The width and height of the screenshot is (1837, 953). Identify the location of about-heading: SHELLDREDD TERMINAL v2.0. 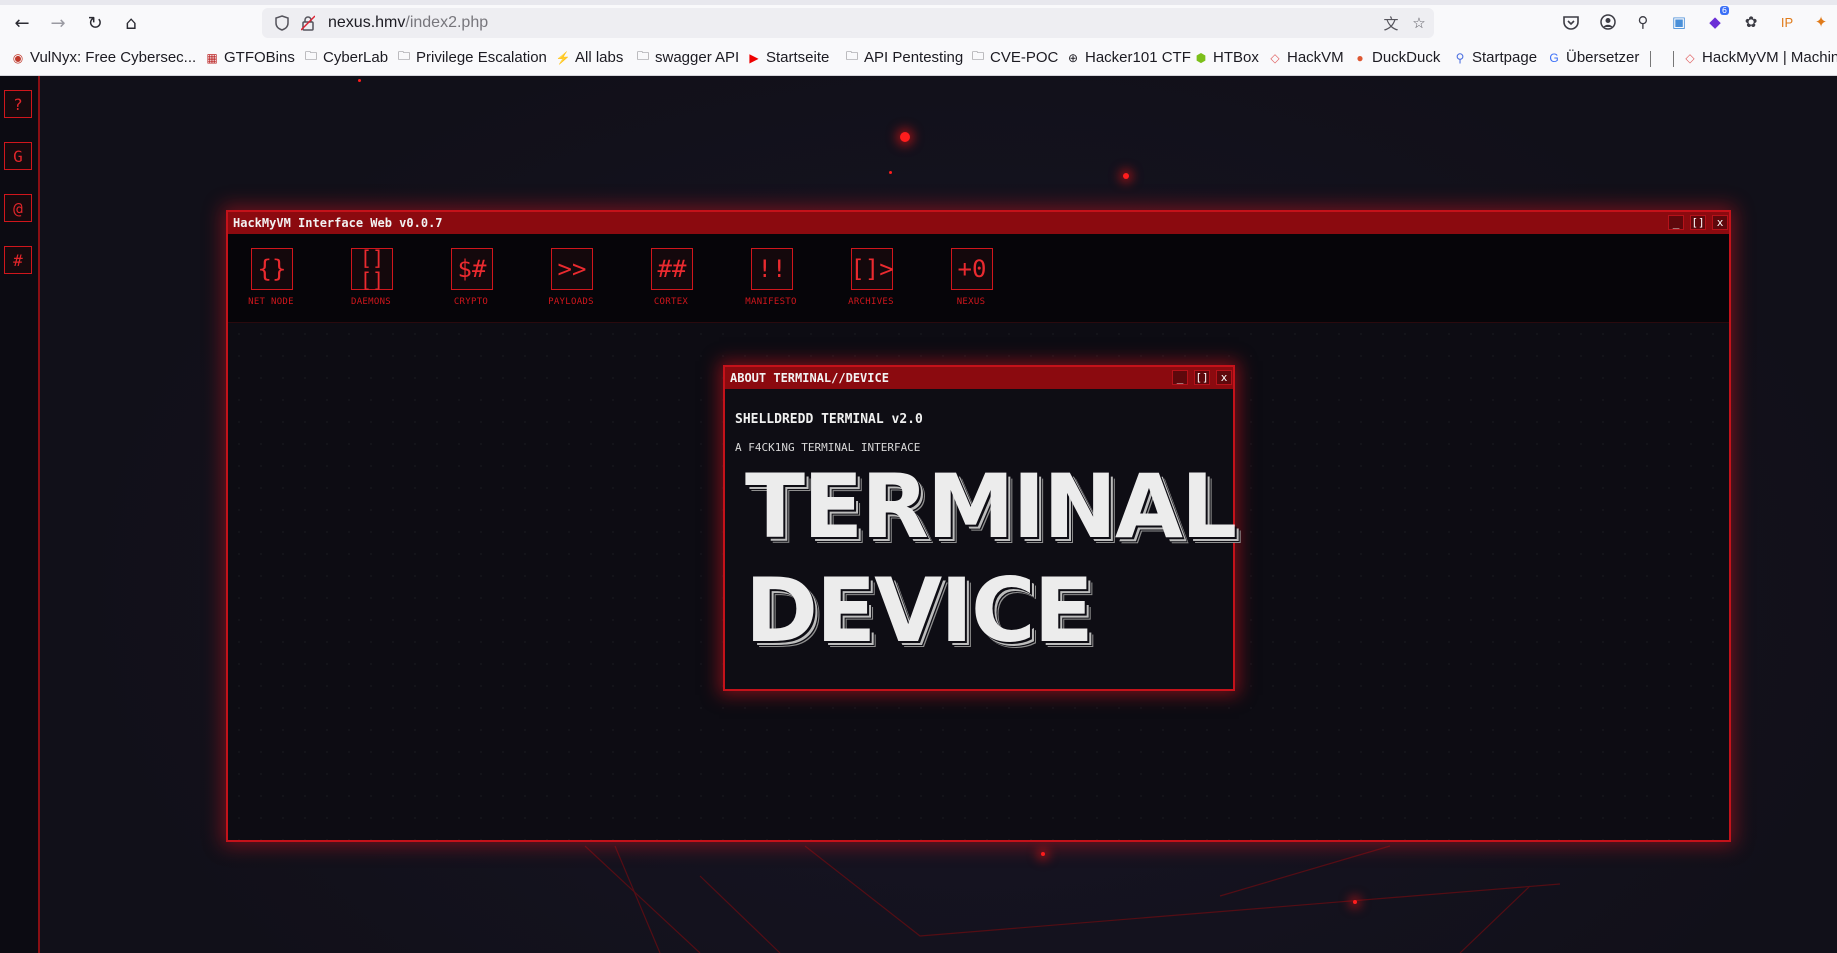
(829, 419).